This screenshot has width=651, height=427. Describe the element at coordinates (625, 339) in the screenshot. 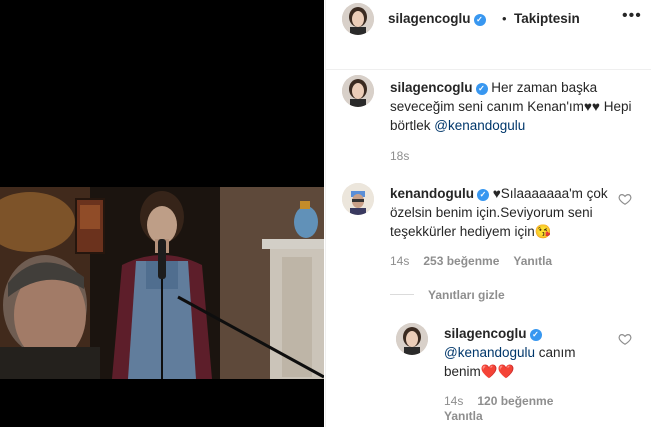

I see `like-reply-heart-icon` at that location.